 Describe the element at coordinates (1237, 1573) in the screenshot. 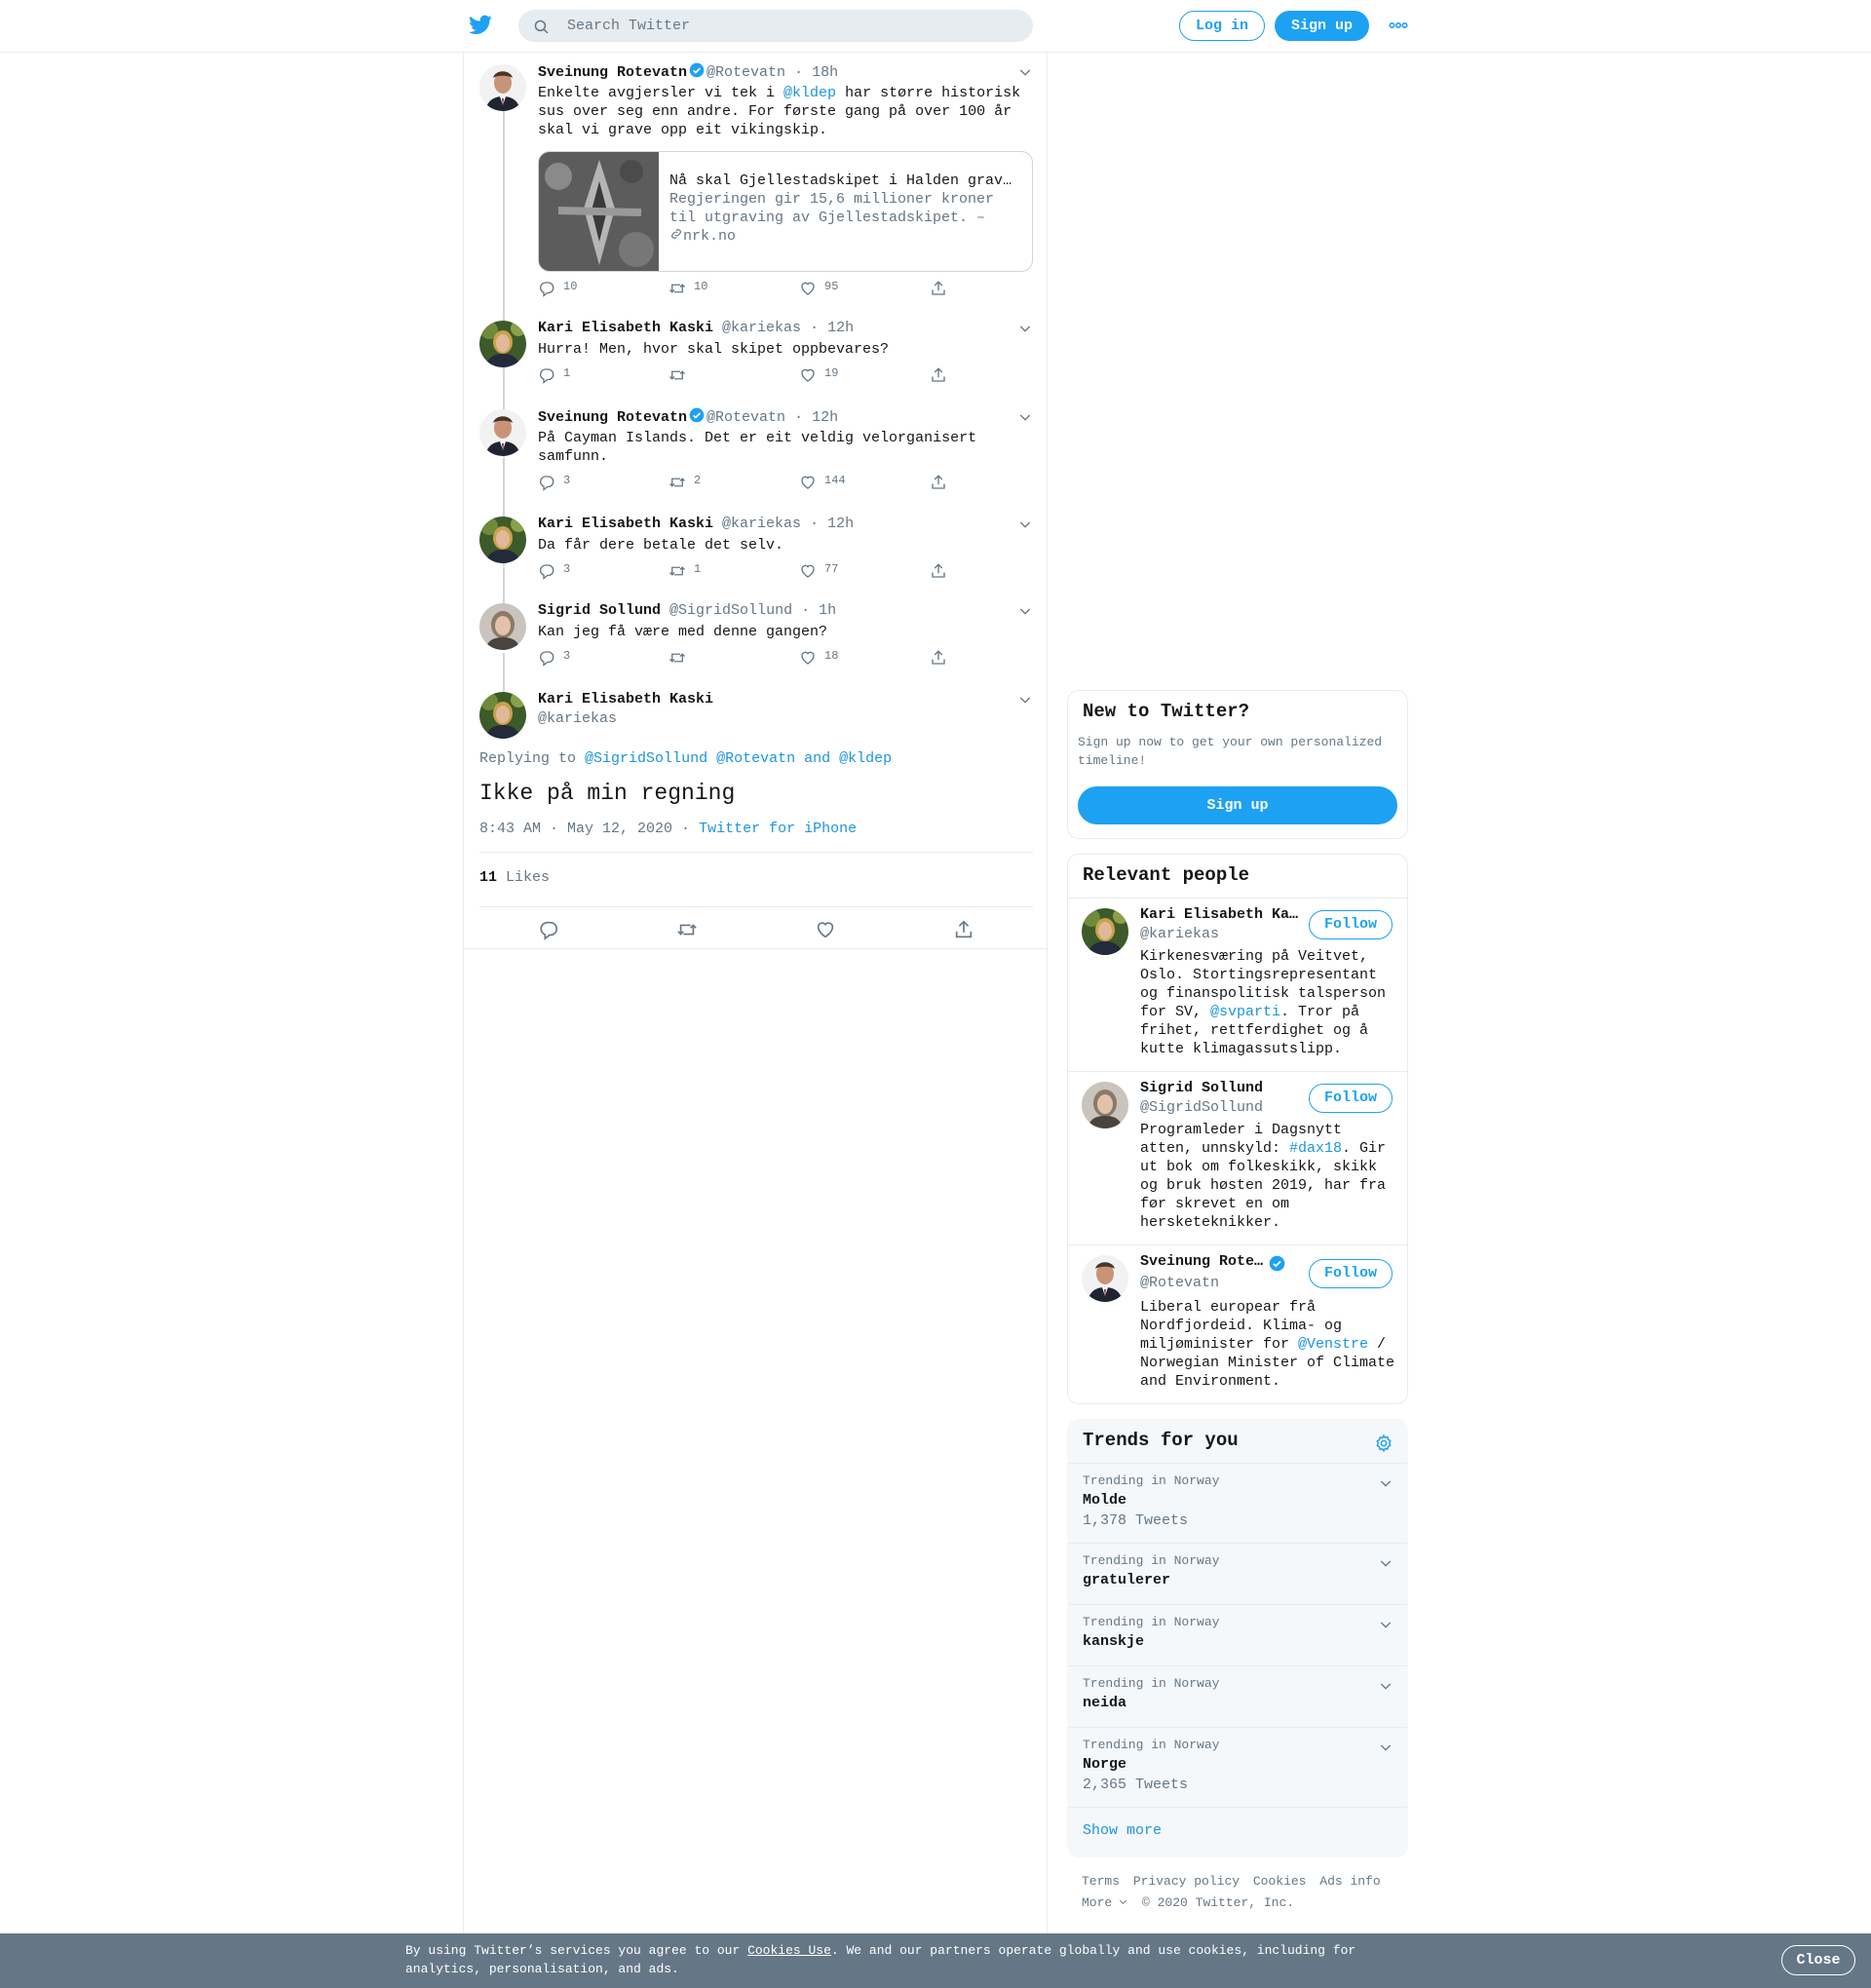

I see `trend-item: Trending in Norway gratulerer` at that location.